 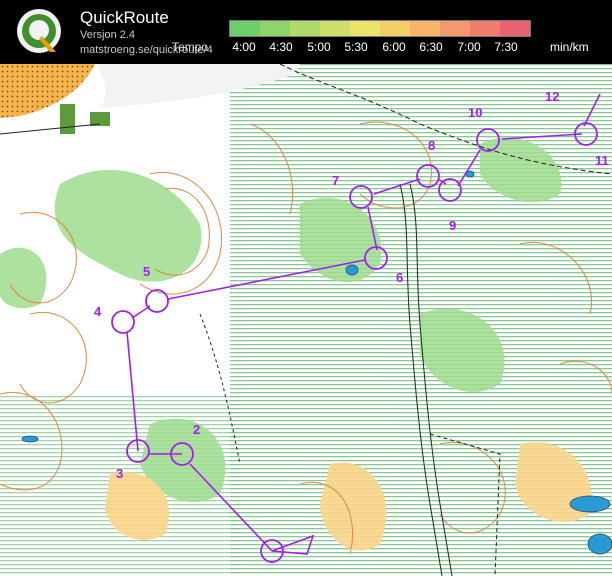 I want to click on control-number: 6, so click(x=399, y=277).